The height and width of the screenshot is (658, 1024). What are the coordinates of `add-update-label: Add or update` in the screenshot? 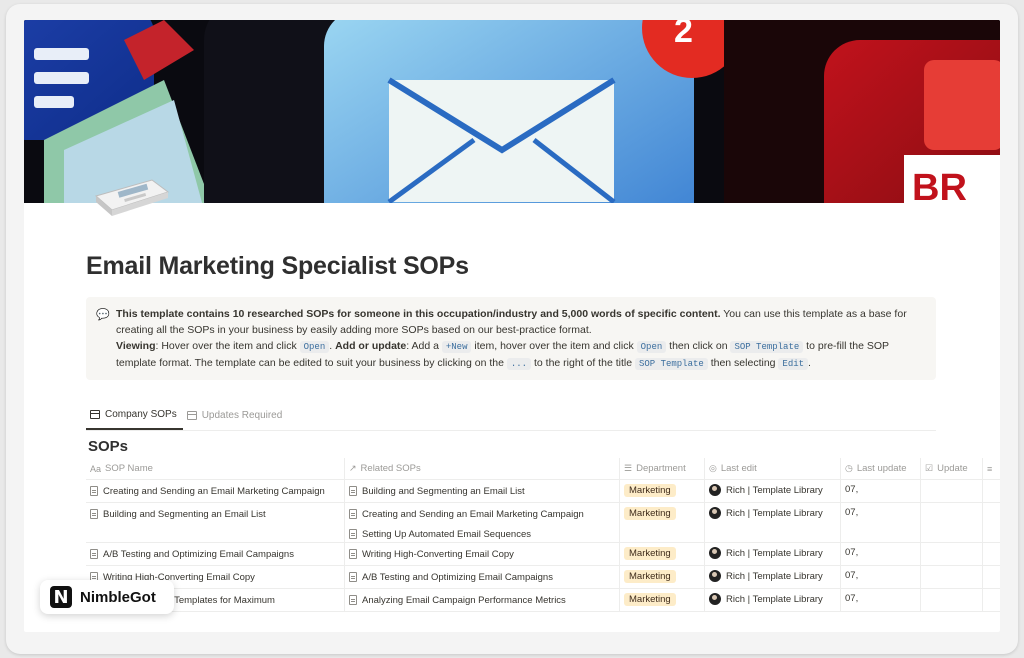 It's located at (371, 346).